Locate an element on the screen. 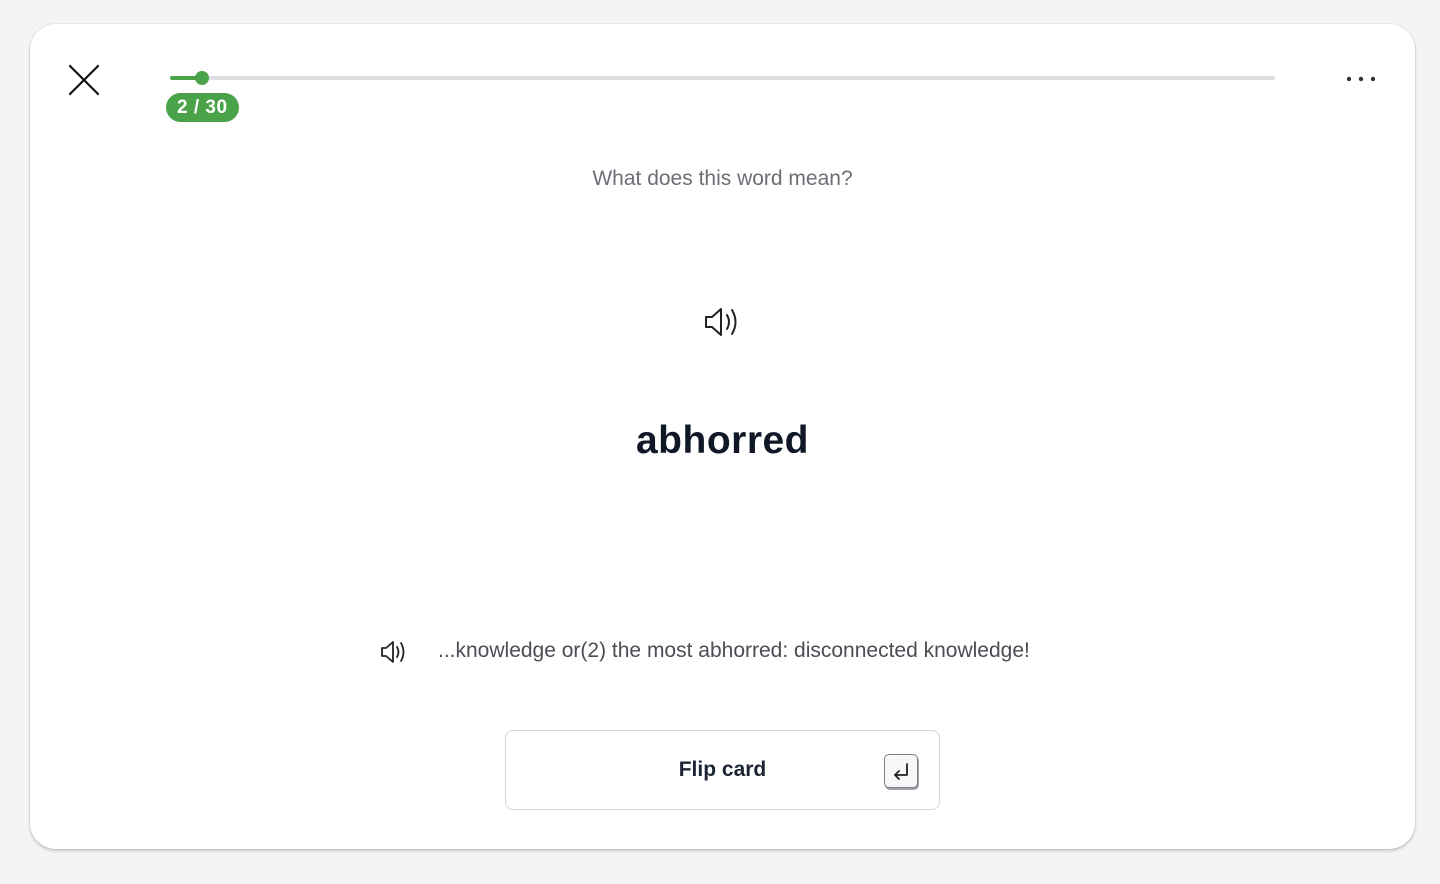 The height and width of the screenshot is (884, 1440). progress-bar is located at coordinates (722, 78).